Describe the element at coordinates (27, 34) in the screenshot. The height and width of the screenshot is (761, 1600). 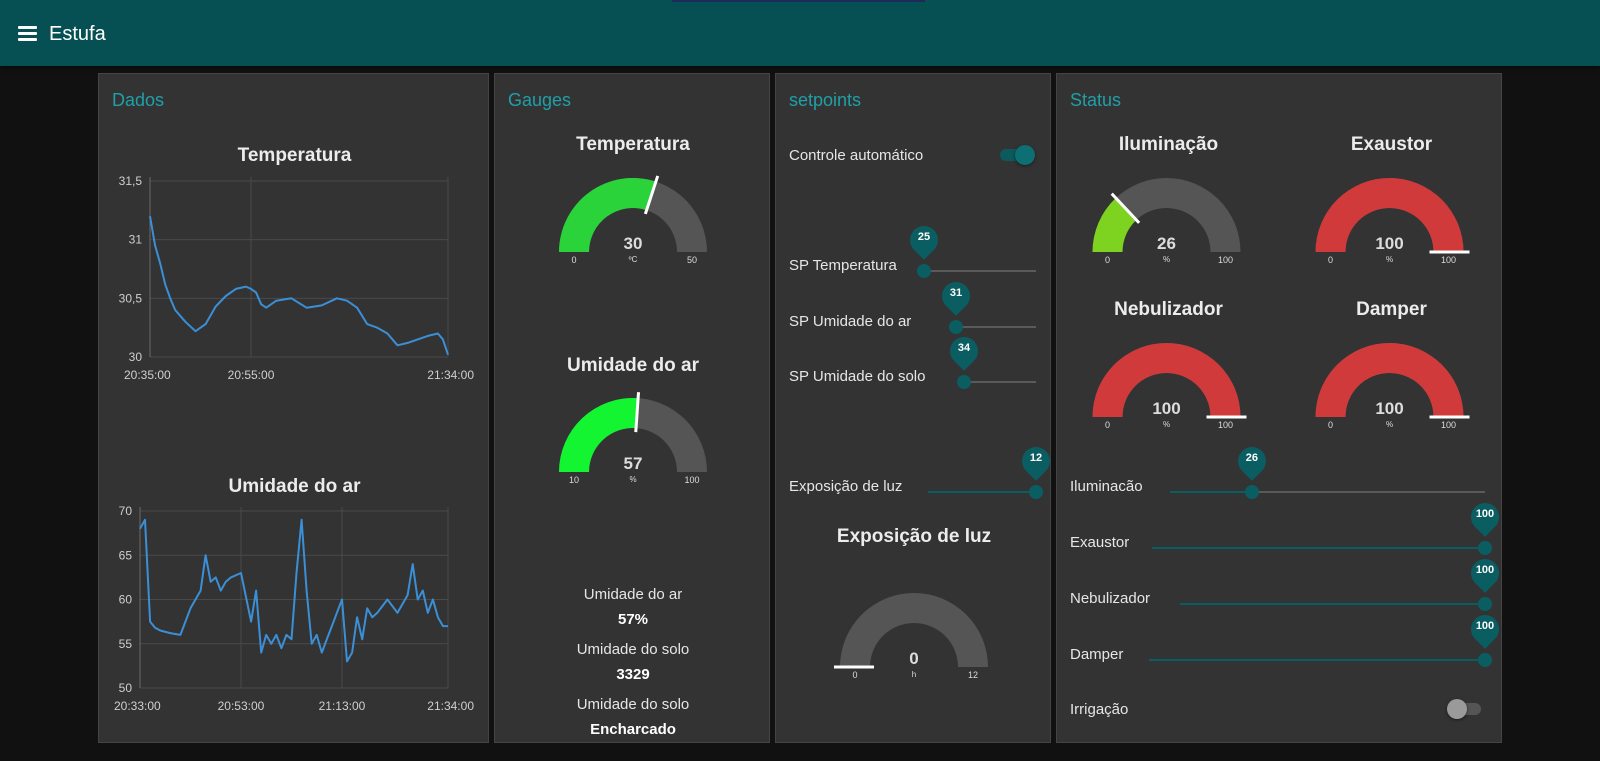
I see `hamburger-menu-icon` at that location.